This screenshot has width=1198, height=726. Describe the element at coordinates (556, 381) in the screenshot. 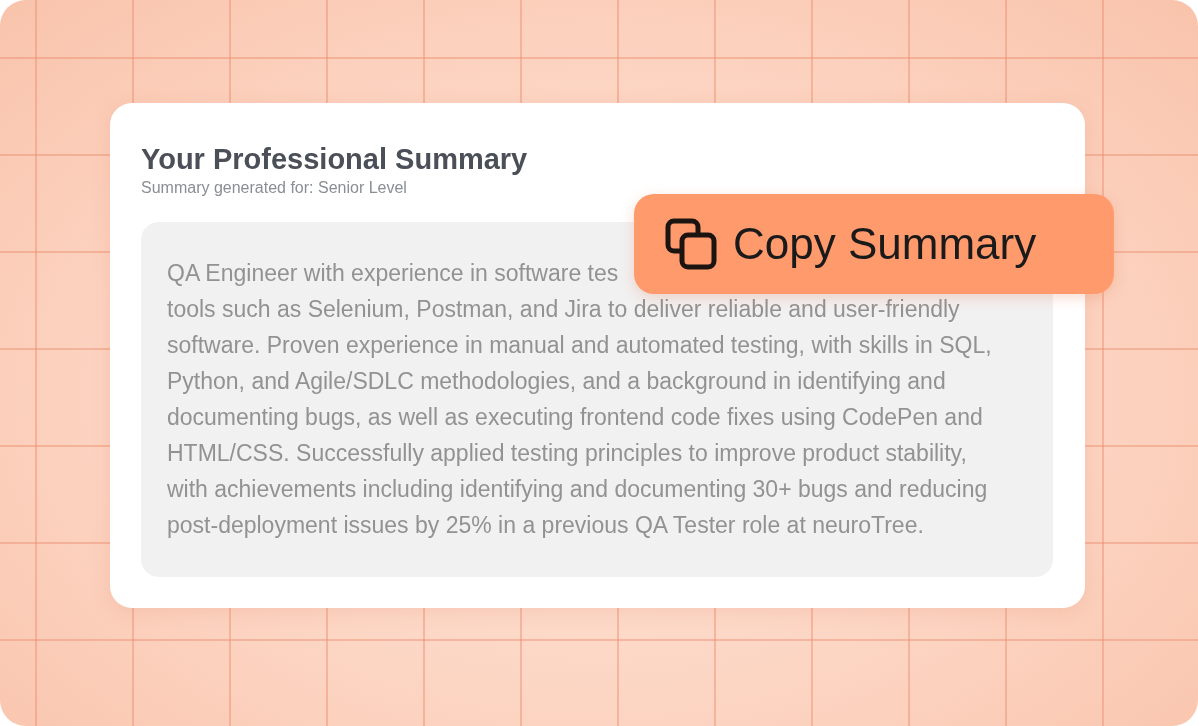

I see `summary-line: Python, and Agile/SDLC methodologies, and a background in identifying and` at that location.